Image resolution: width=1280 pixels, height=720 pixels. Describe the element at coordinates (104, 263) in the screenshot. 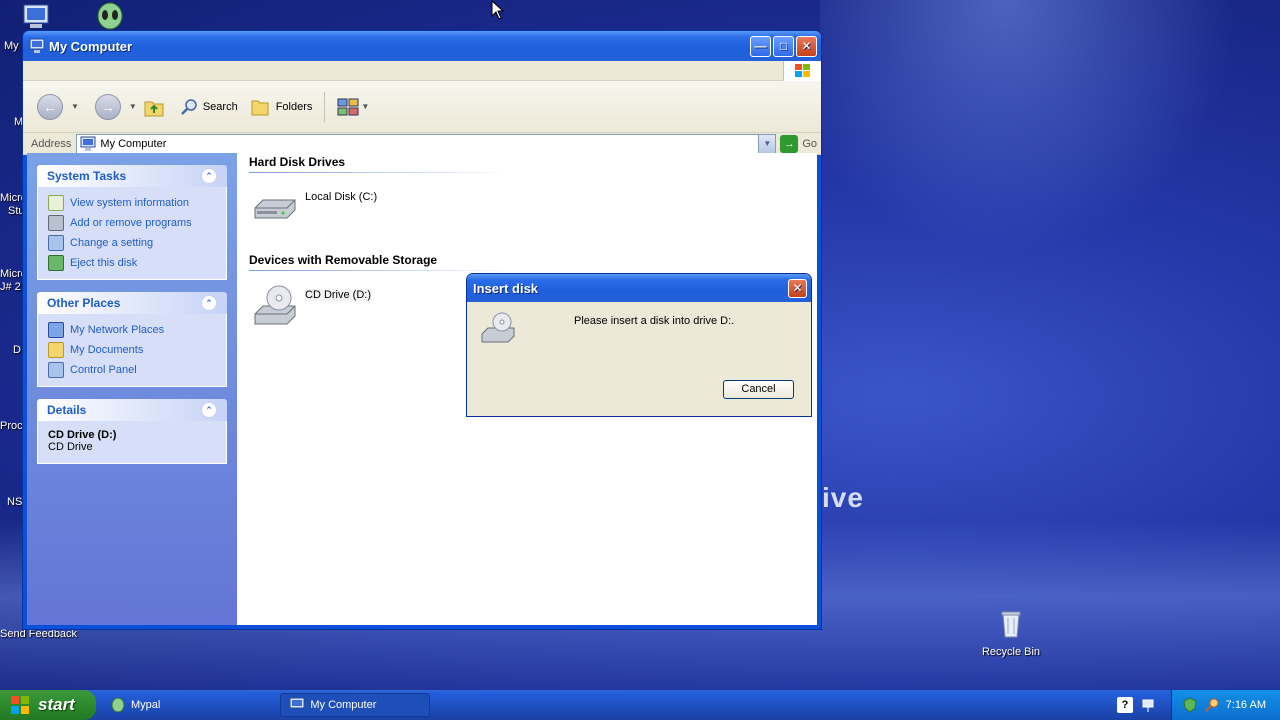

I see `task-label: Eject this disk` at that location.